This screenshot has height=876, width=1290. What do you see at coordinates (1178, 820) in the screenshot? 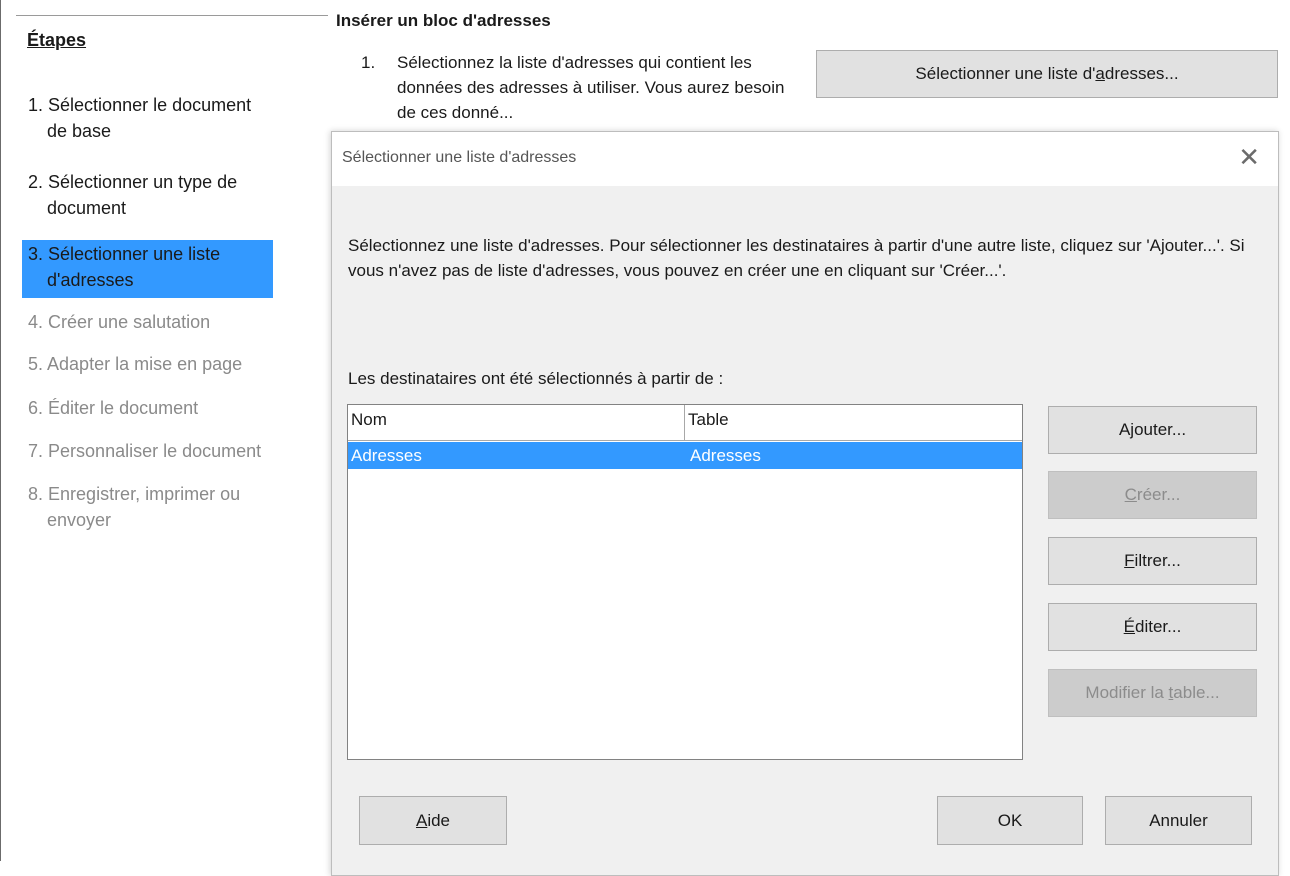
I see `cancel-button: Annuler` at bounding box center [1178, 820].